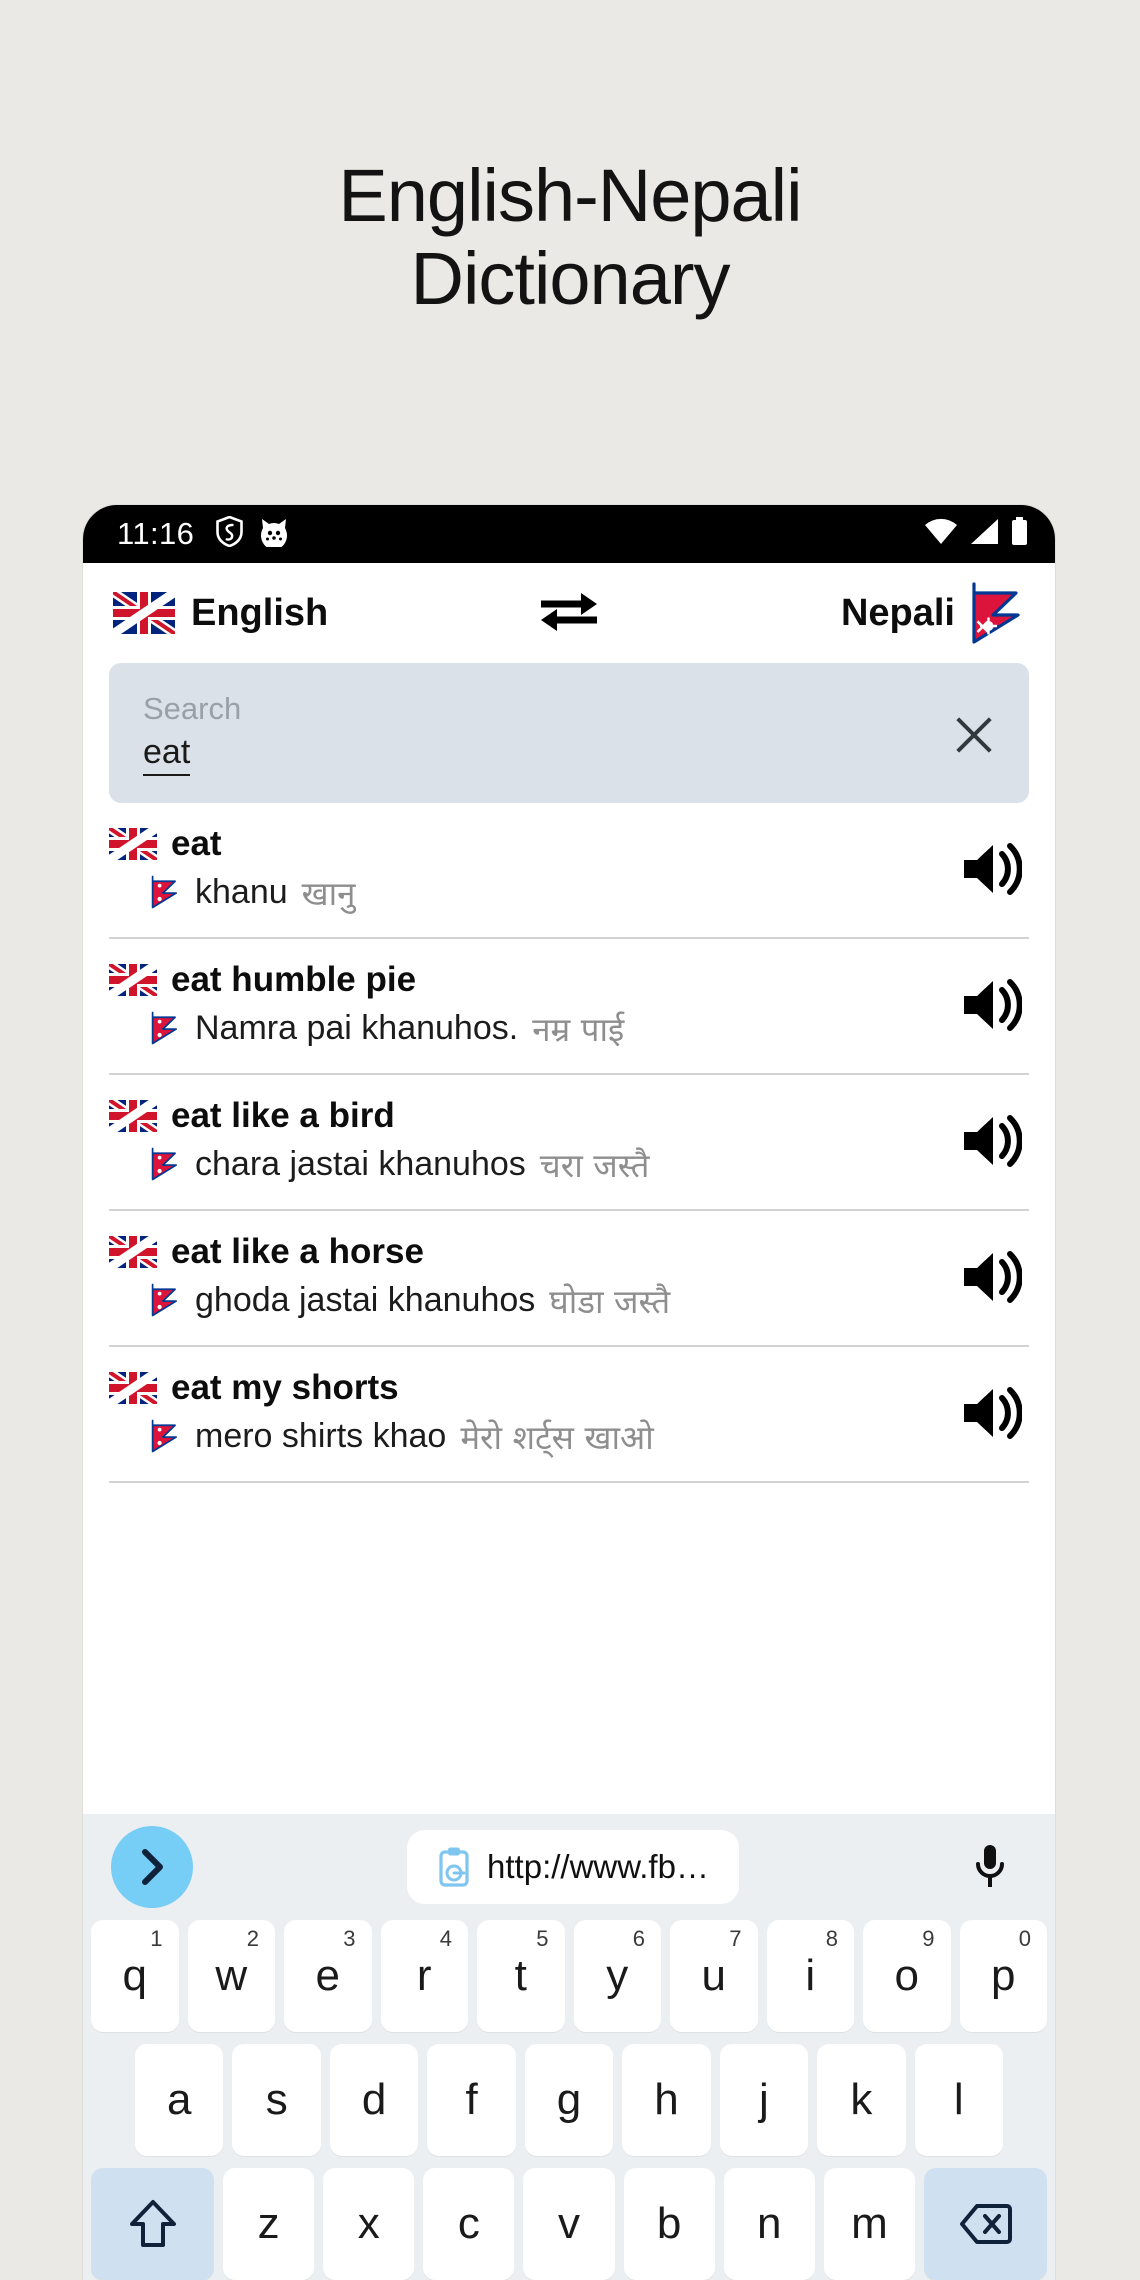 The height and width of the screenshot is (2280, 1140). I want to click on key-label: j, so click(763, 2099).